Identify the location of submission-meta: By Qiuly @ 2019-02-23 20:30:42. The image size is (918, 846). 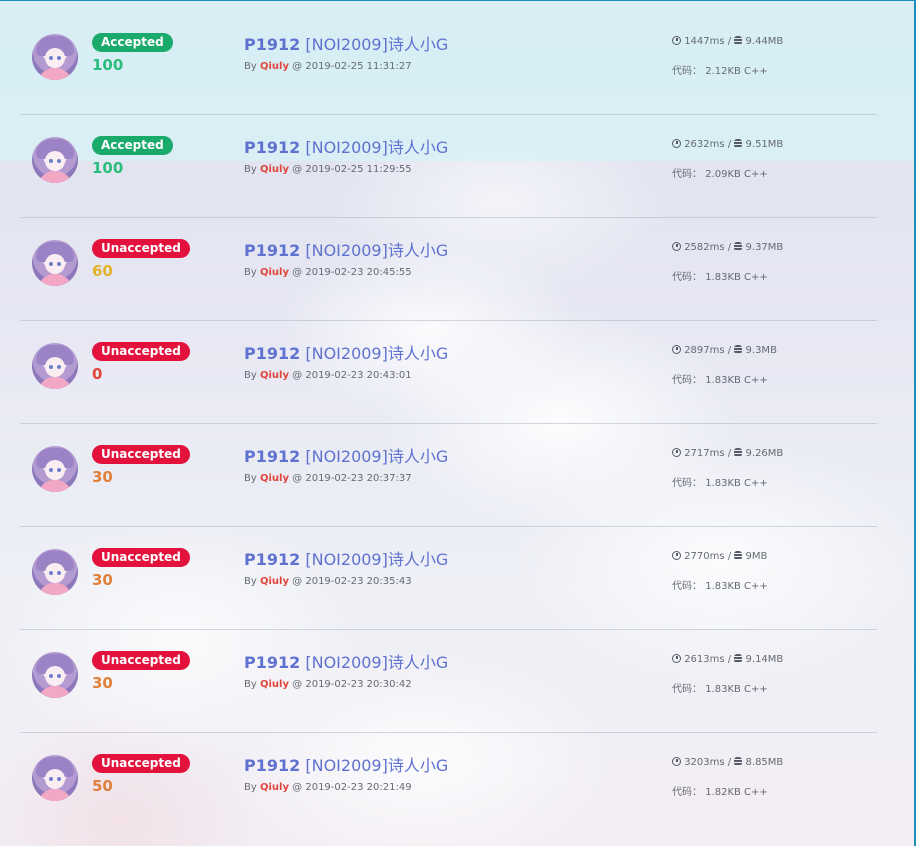
(328, 684).